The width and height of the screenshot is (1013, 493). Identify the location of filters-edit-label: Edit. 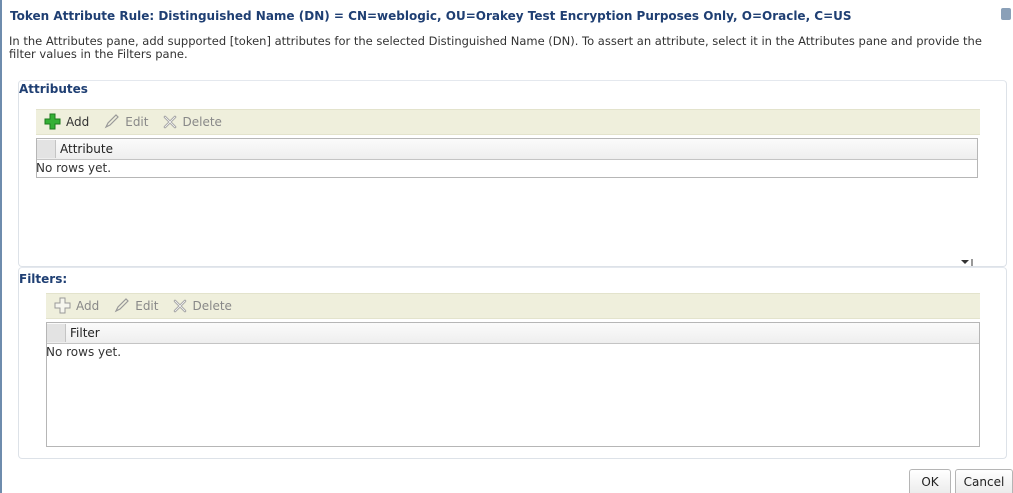
(147, 306).